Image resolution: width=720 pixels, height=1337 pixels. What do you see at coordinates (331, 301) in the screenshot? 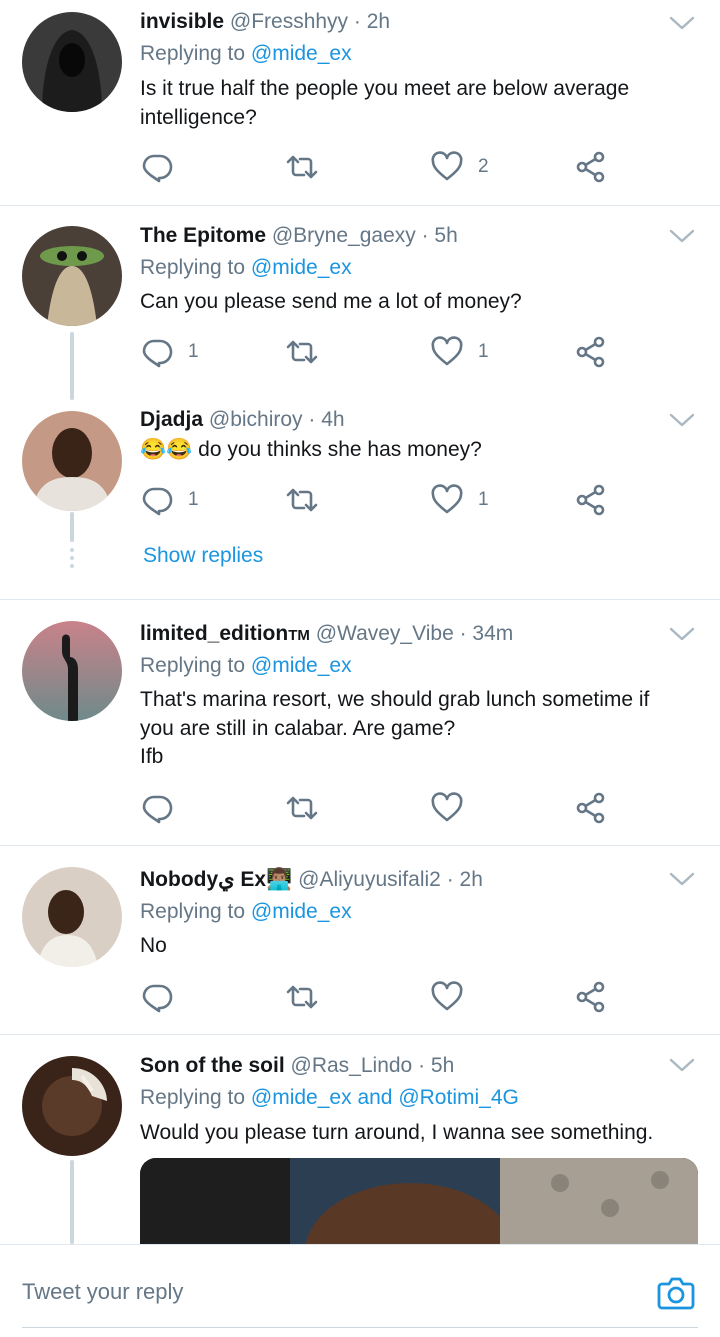
I see `tweet-text: Can you please send me a lot of money?` at bounding box center [331, 301].